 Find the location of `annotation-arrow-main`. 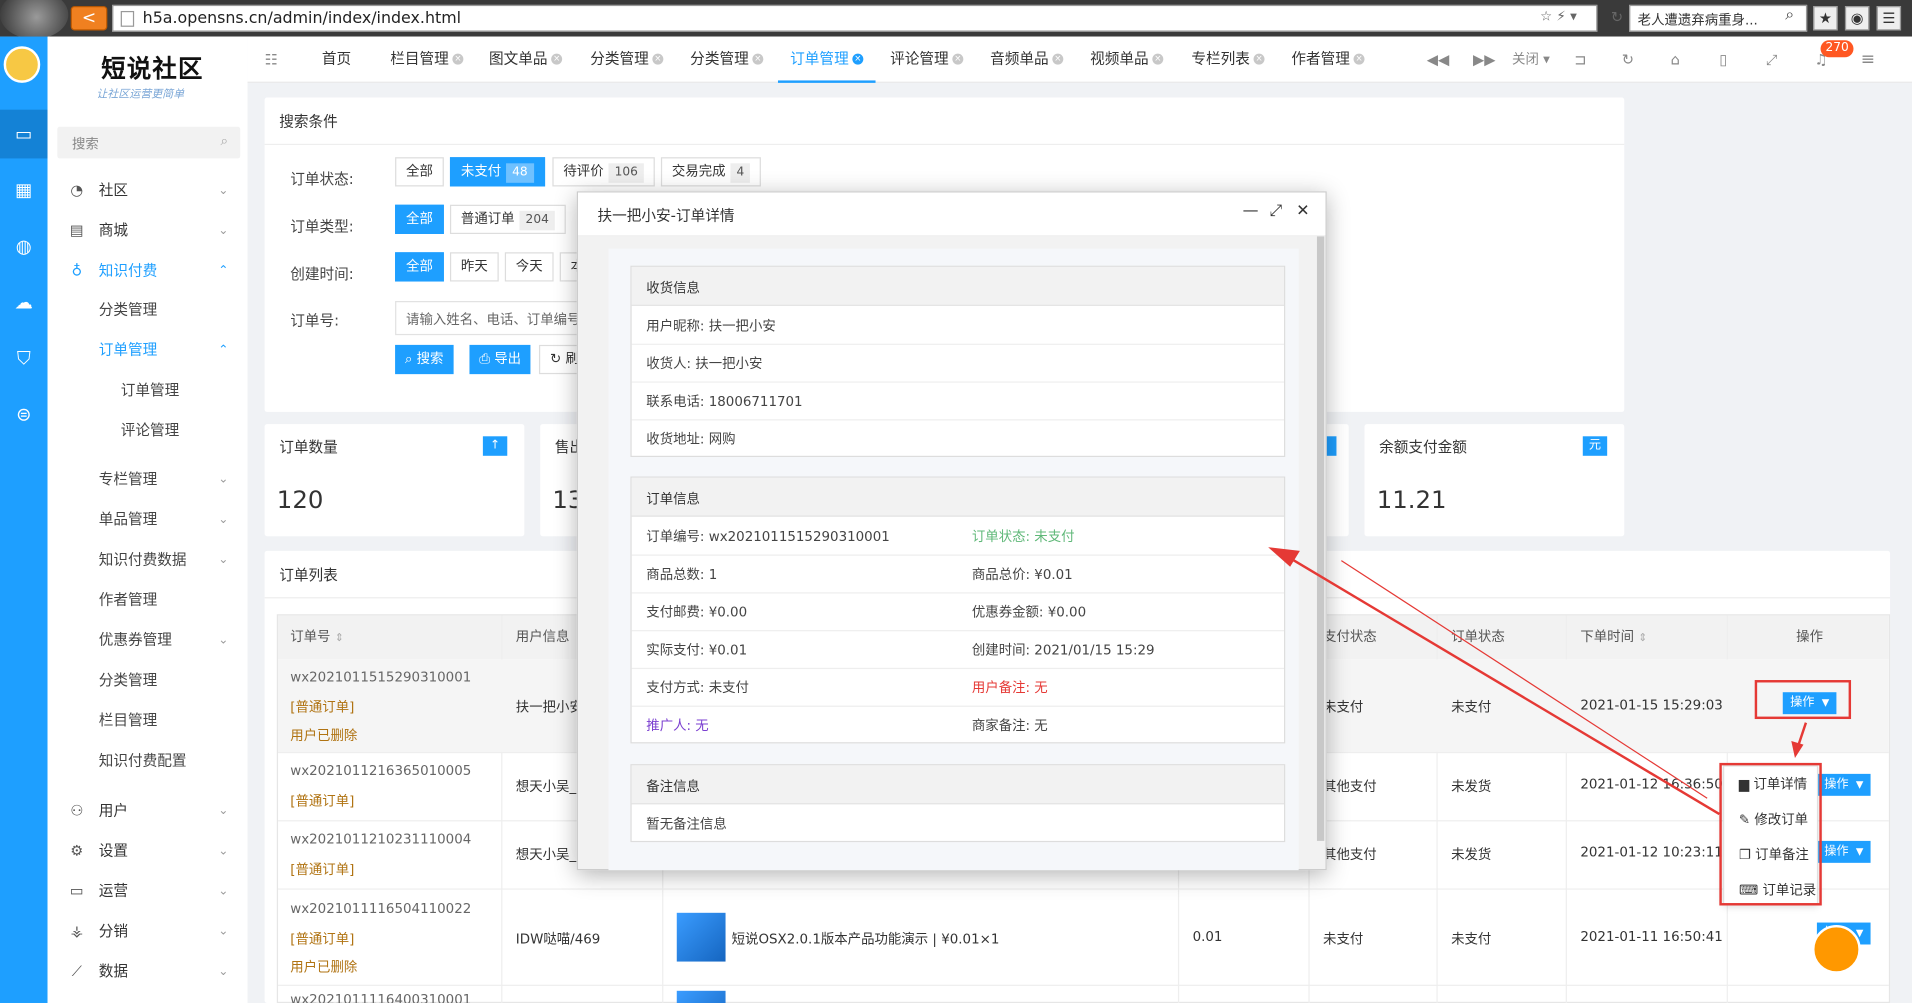

annotation-arrow-main is located at coordinates (1494, 681).